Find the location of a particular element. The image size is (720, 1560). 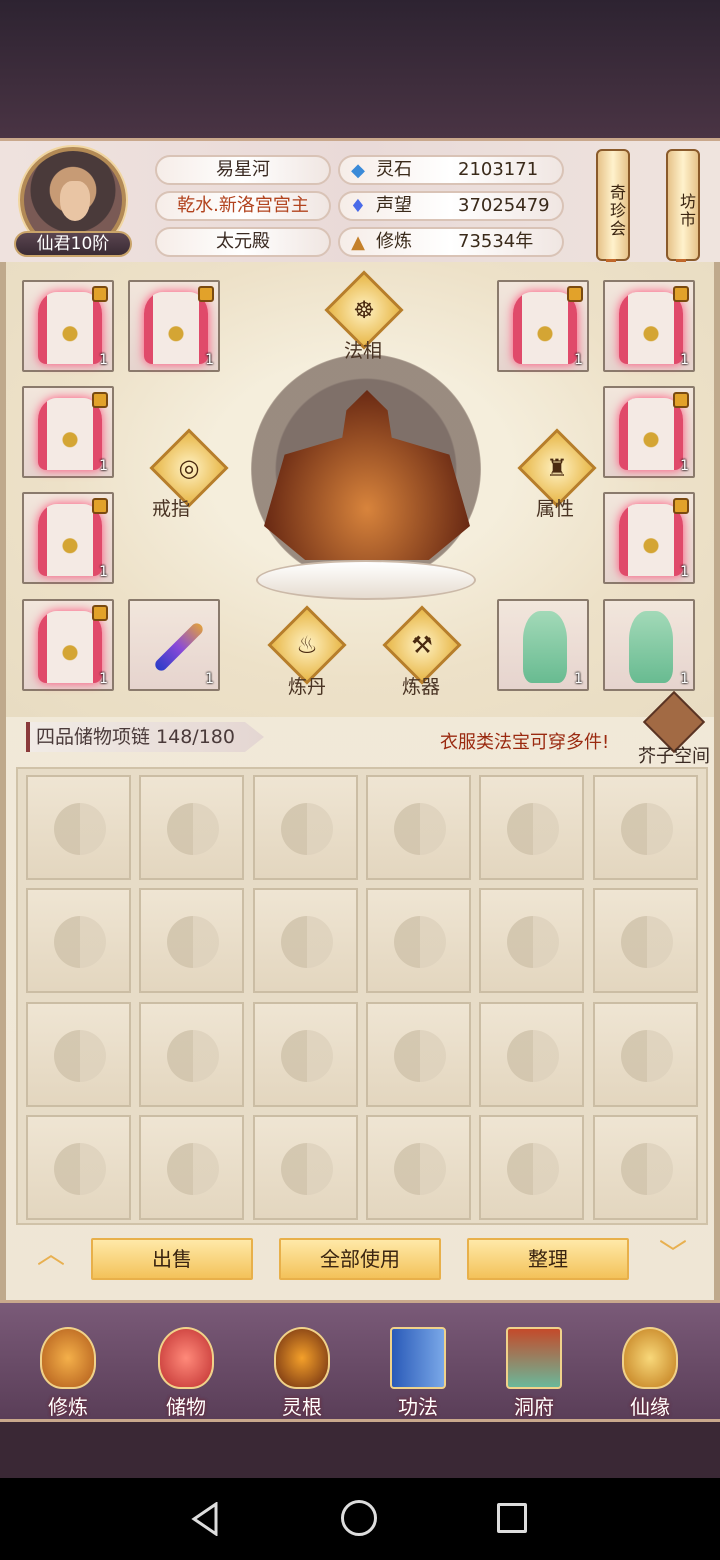

nav-label: 功法 is located at coordinates (418, 1407).